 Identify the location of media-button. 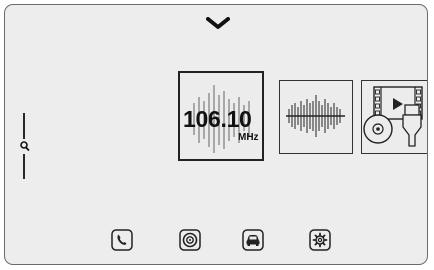
(190, 240).